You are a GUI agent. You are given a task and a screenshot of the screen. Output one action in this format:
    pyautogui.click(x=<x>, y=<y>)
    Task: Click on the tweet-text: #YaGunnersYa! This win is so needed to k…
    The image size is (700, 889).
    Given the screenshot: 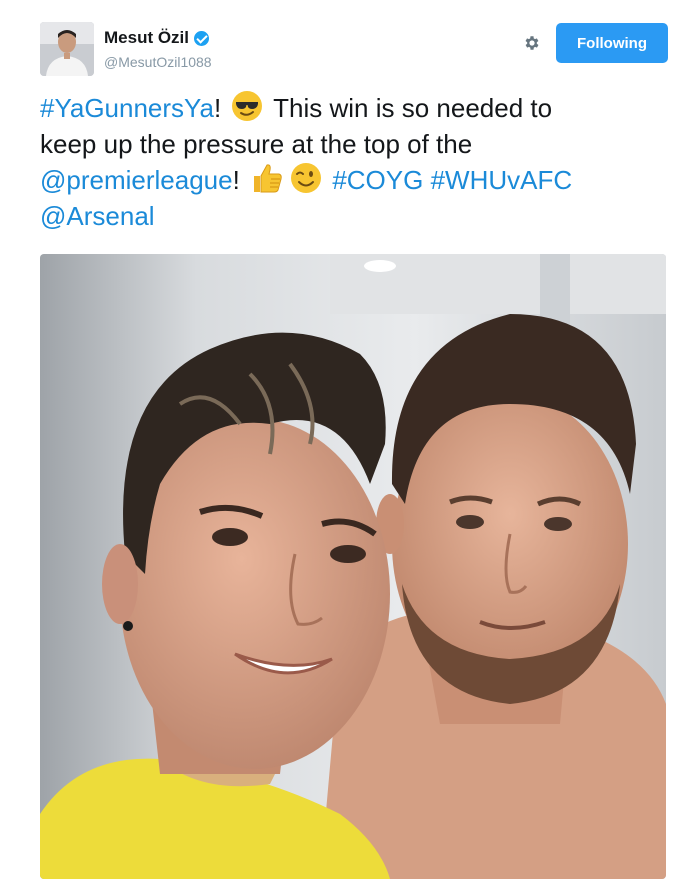 What is the action you would take?
    pyautogui.click(x=355, y=162)
    